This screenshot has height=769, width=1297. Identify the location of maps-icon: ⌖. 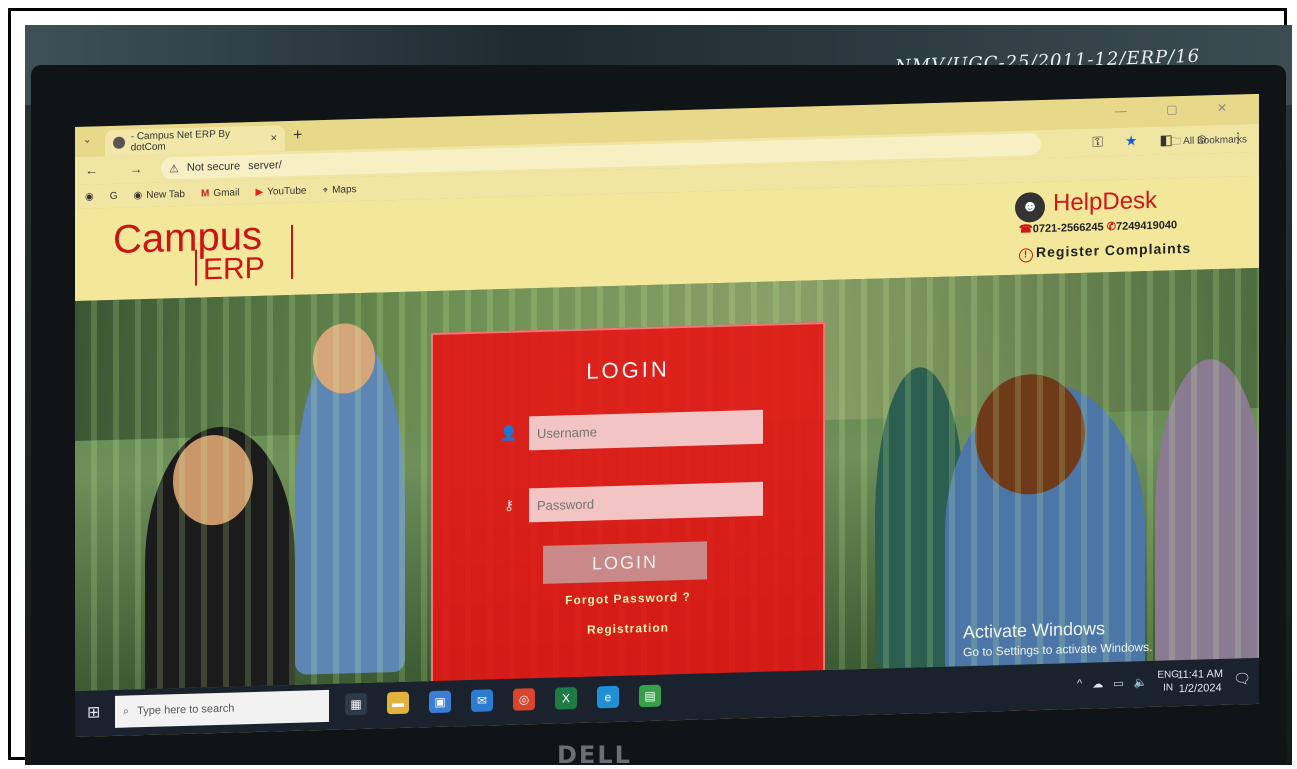
(325, 190).